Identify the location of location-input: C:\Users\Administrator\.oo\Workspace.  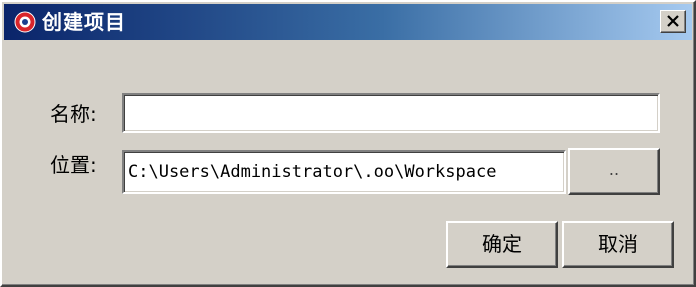
(344, 172).